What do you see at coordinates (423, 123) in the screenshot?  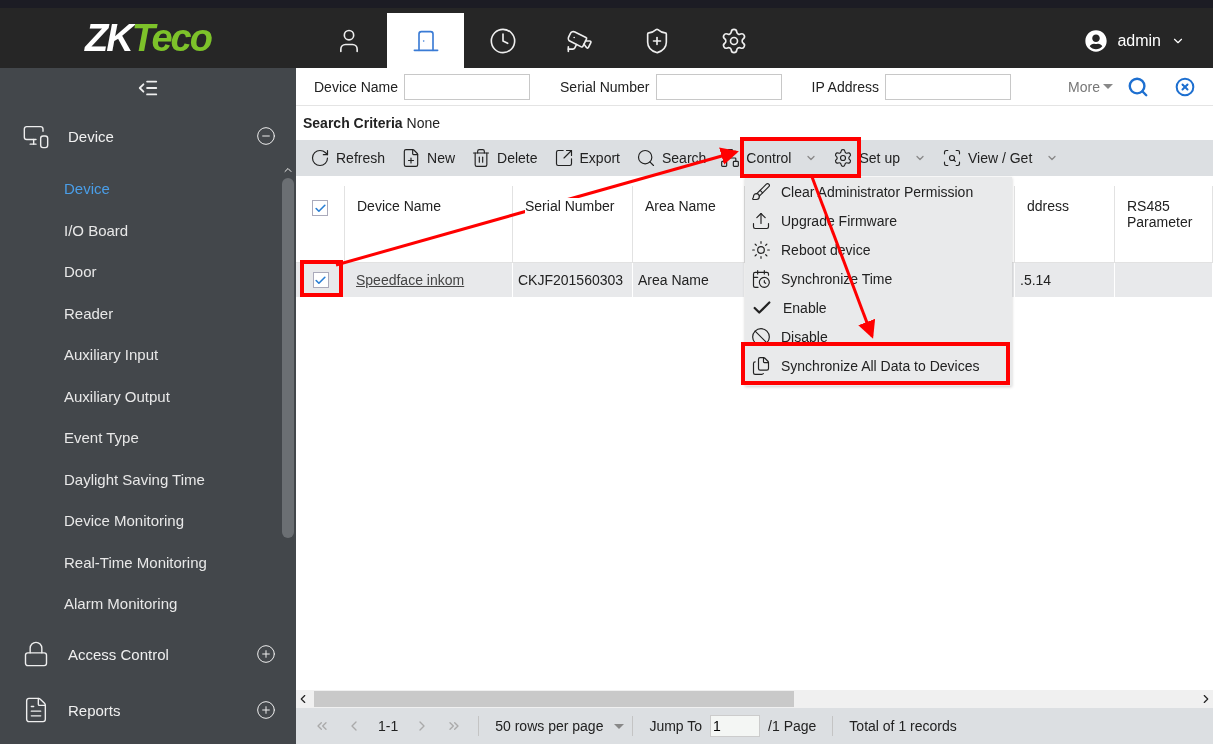 I see `criteria-value: None` at bounding box center [423, 123].